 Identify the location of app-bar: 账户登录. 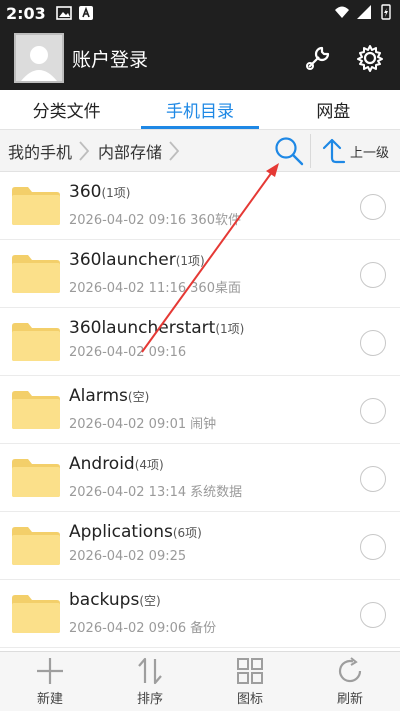
(200, 58).